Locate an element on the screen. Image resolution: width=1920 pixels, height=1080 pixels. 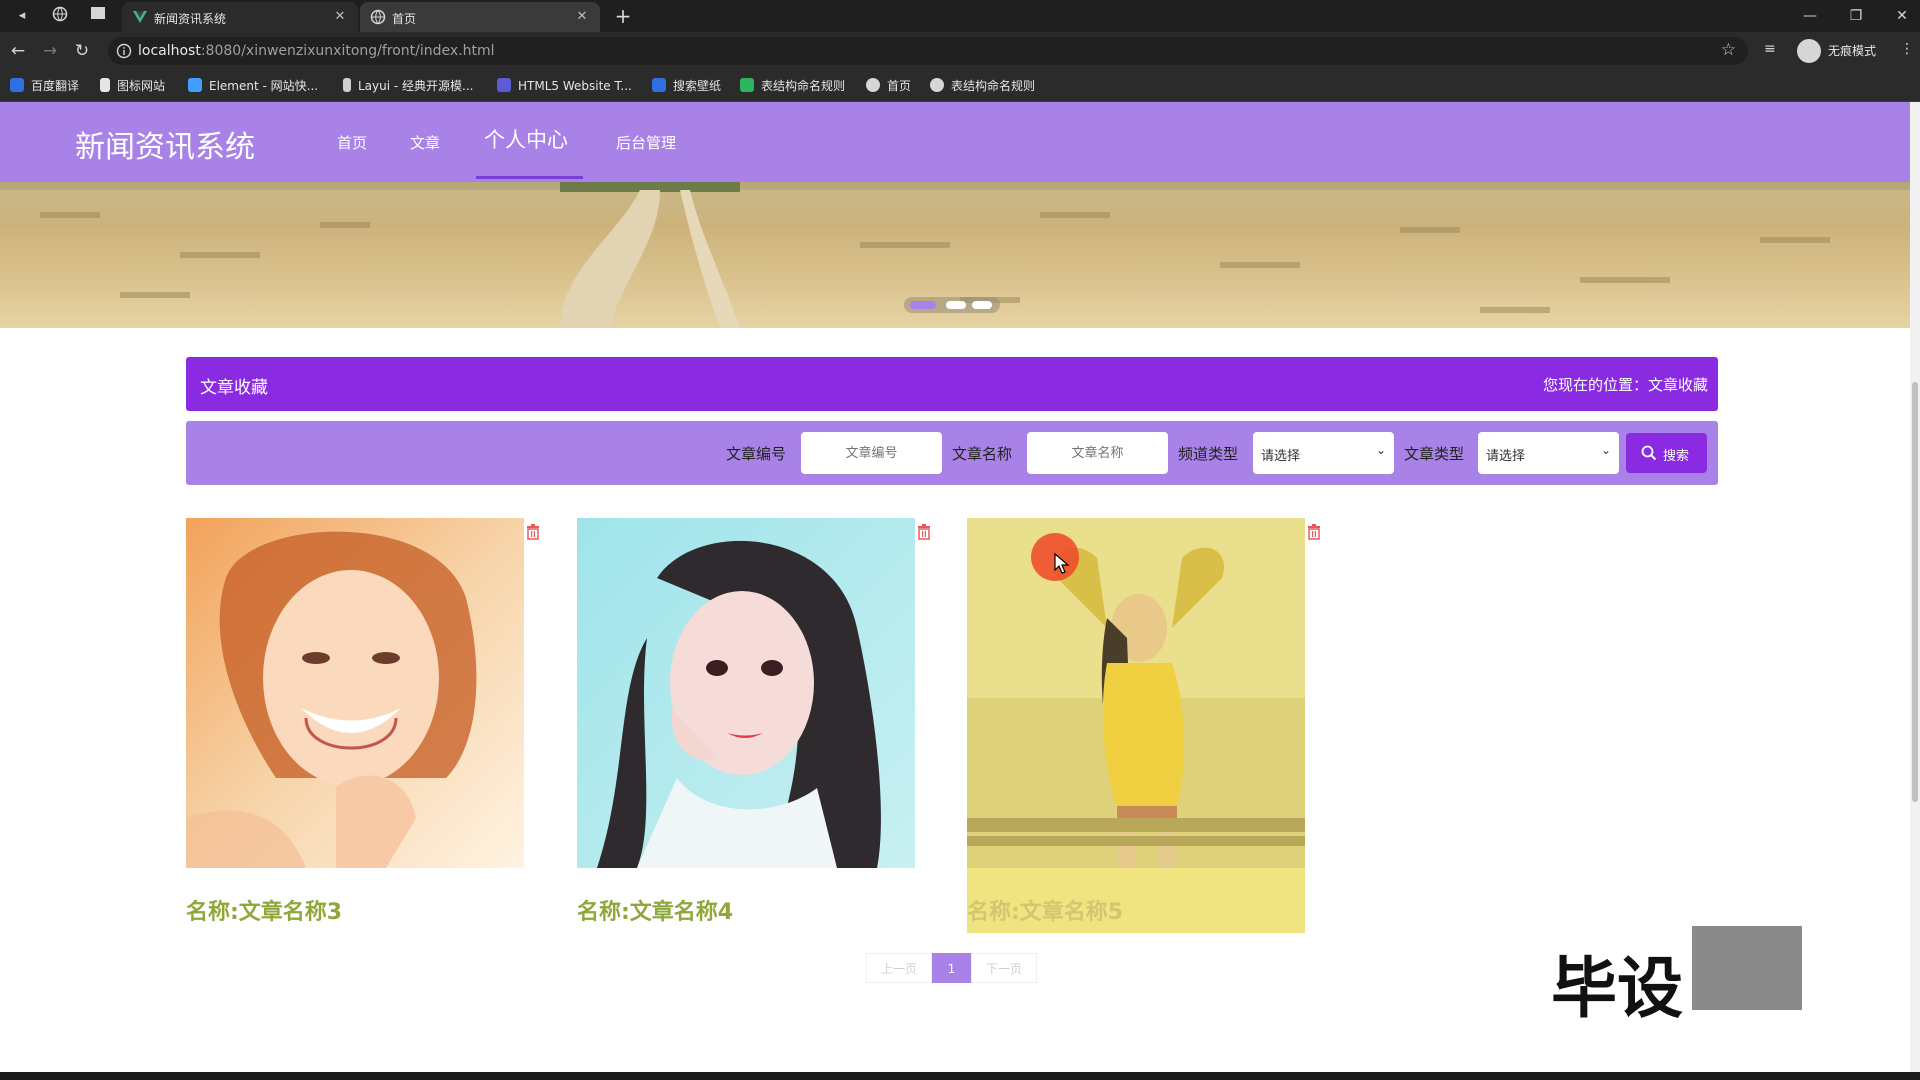
bookmark-item: 图标网站 is located at coordinates (132, 86).